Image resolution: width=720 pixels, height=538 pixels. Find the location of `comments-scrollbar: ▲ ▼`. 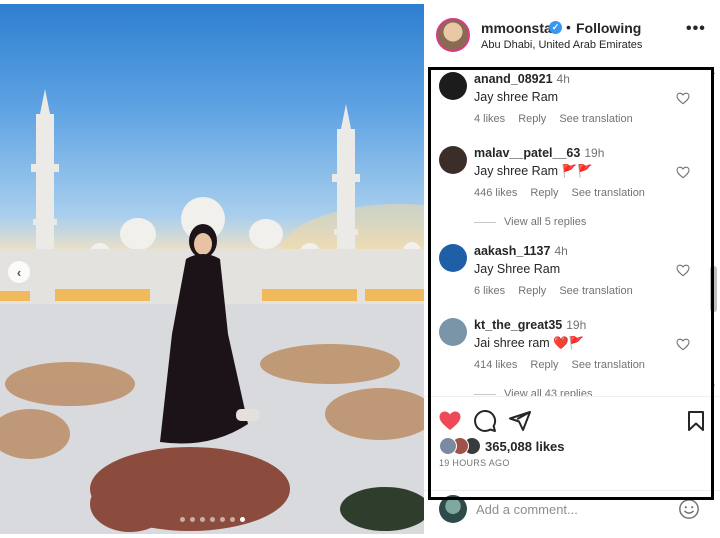

comments-scrollbar: ▲ ▼ is located at coordinates (713, 233).